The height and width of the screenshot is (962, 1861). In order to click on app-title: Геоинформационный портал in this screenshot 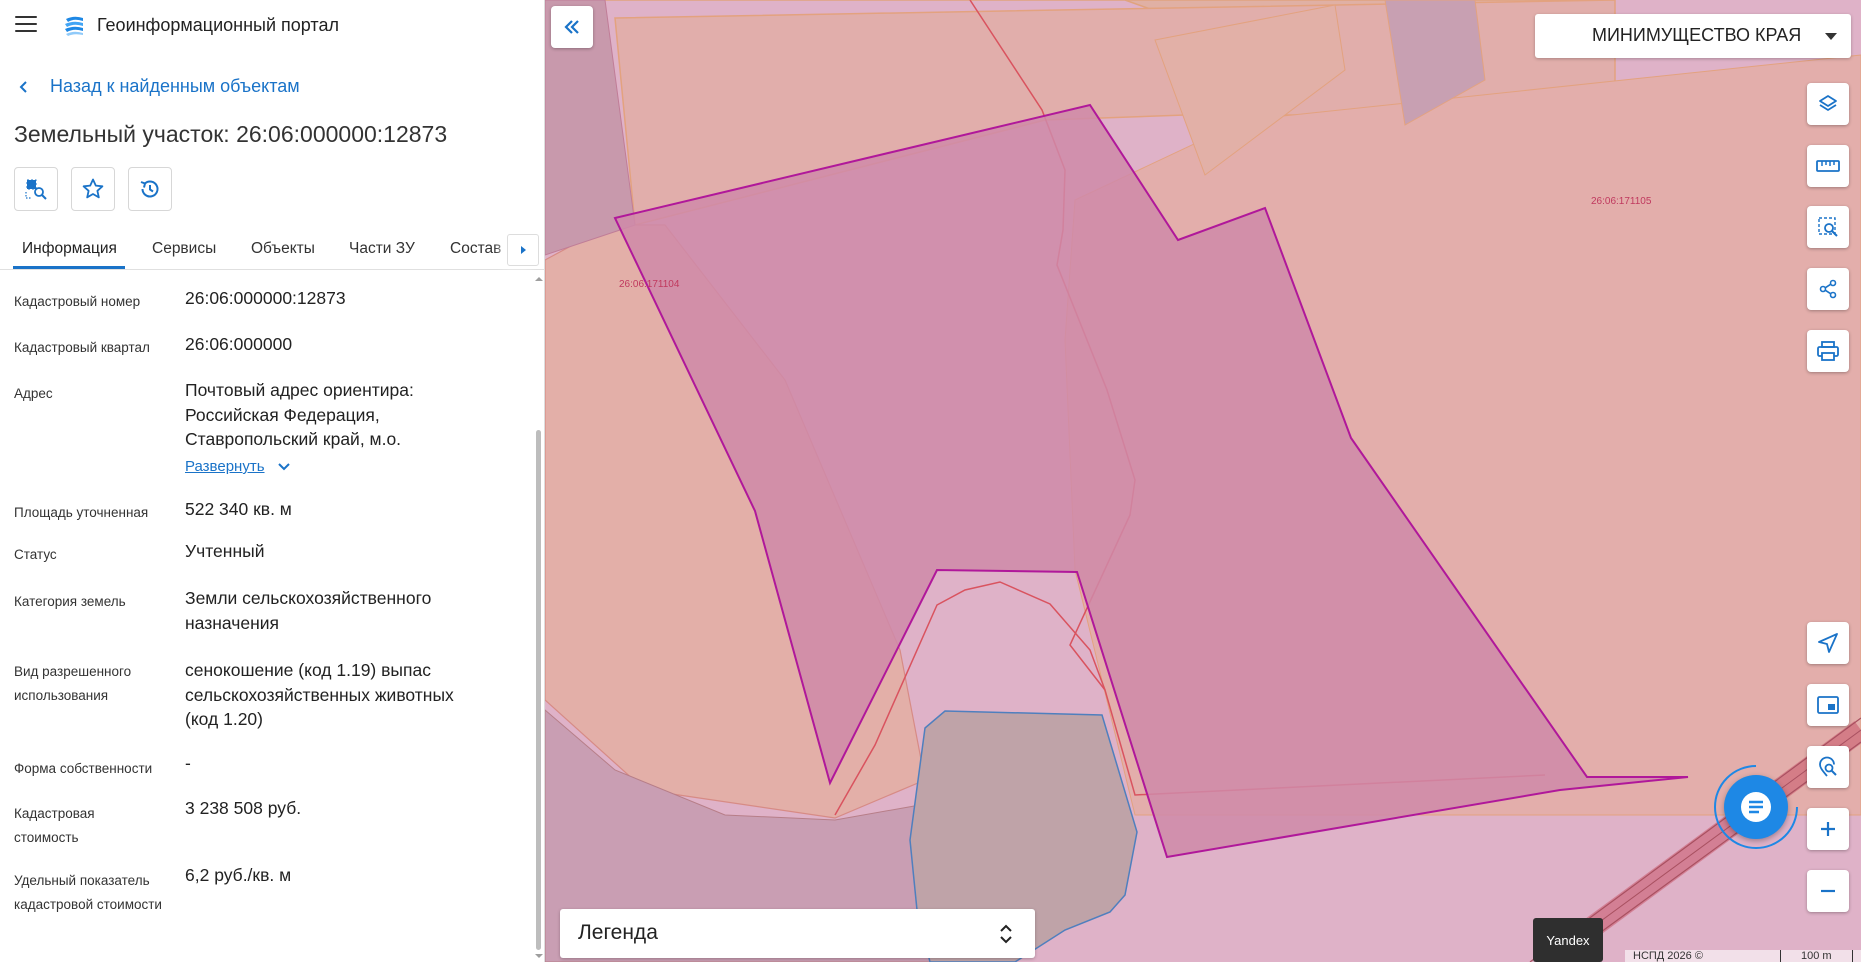, I will do `click(218, 25)`.